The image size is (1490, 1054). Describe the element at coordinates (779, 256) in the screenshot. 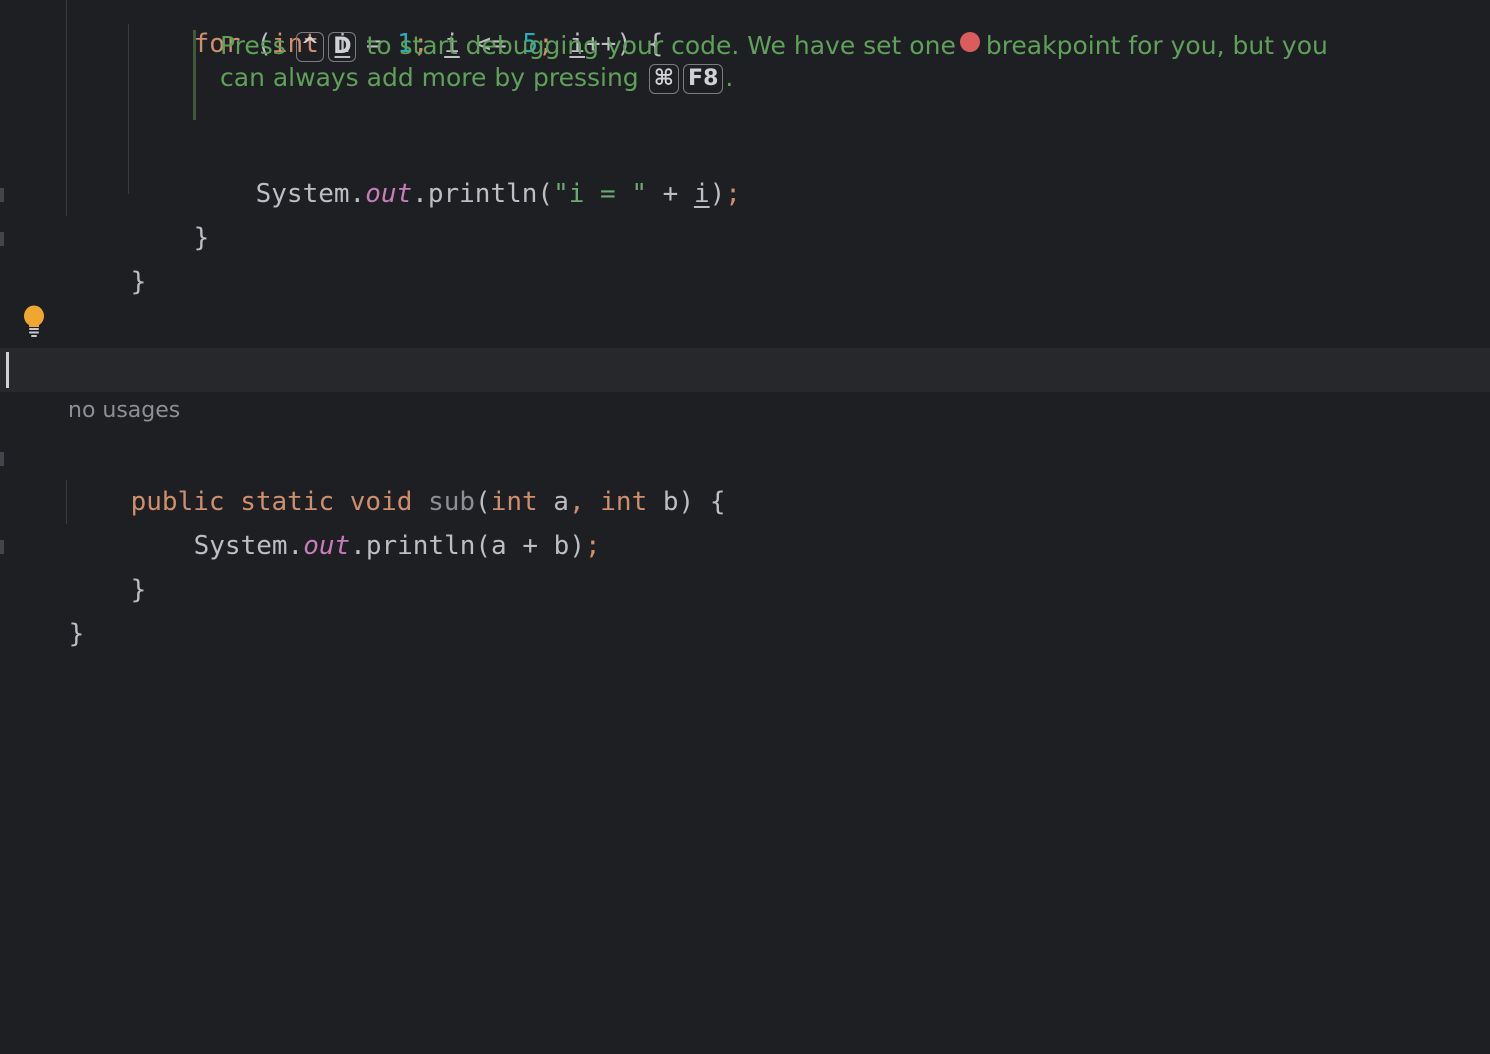

I see `code-line-brace-main: }` at that location.